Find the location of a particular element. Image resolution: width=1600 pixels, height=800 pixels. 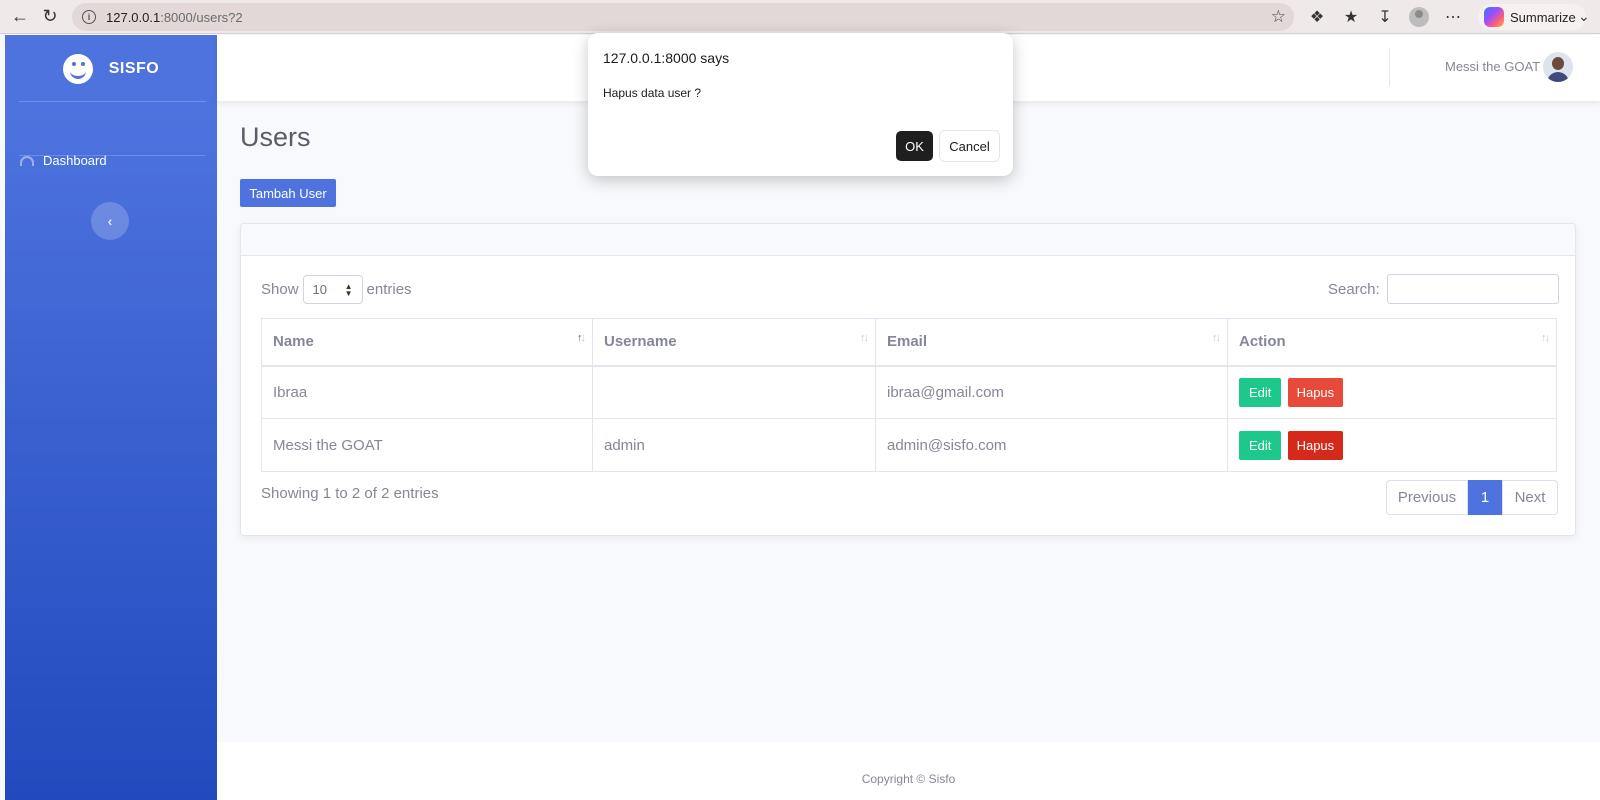

profile-icon is located at coordinates (1419, 17).